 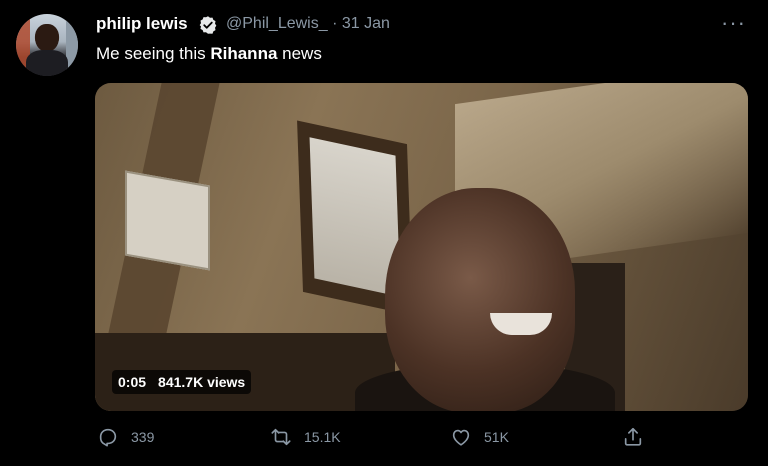 I want to click on avatar-body, so click(x=47, y=63).